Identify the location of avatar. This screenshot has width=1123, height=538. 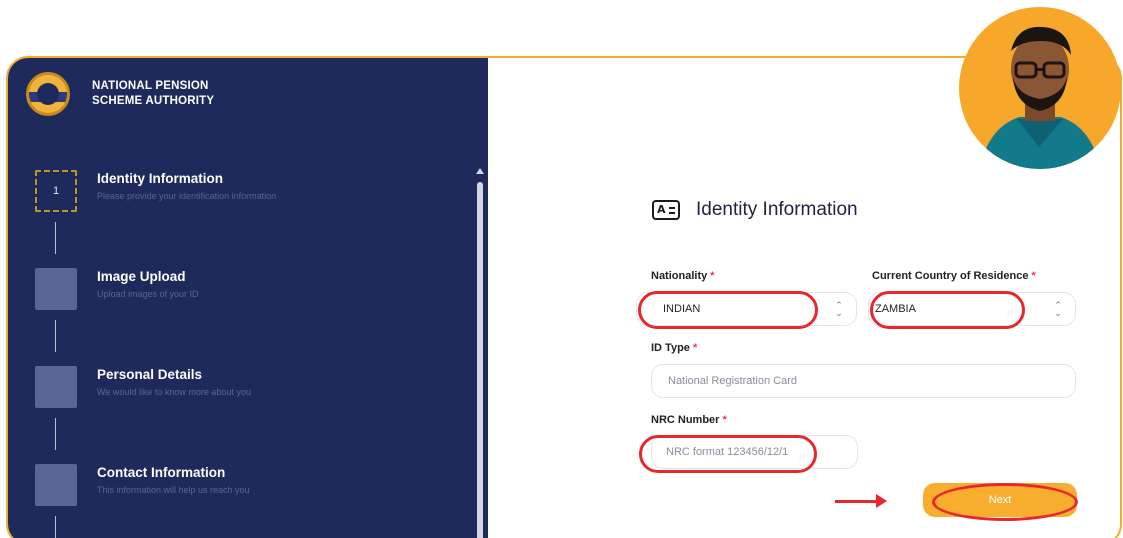
(1040, 88).